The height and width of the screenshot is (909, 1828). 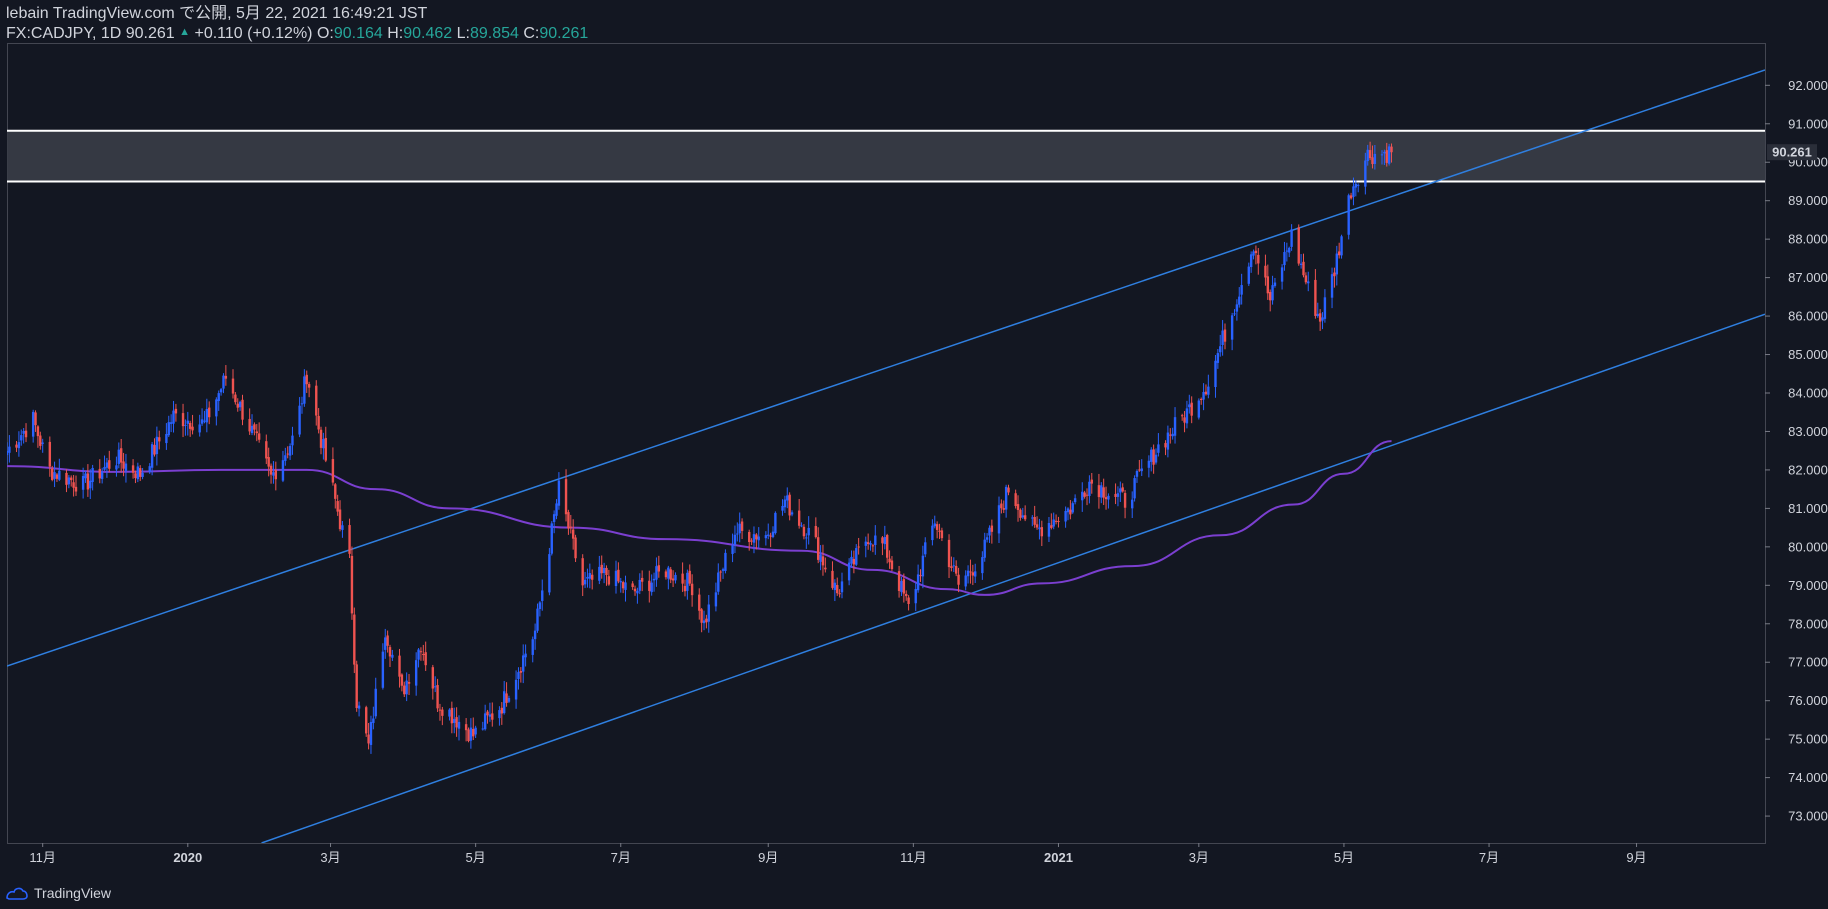 I want to click on y-tick-label: 81.000, so click(x=1808, y=508).